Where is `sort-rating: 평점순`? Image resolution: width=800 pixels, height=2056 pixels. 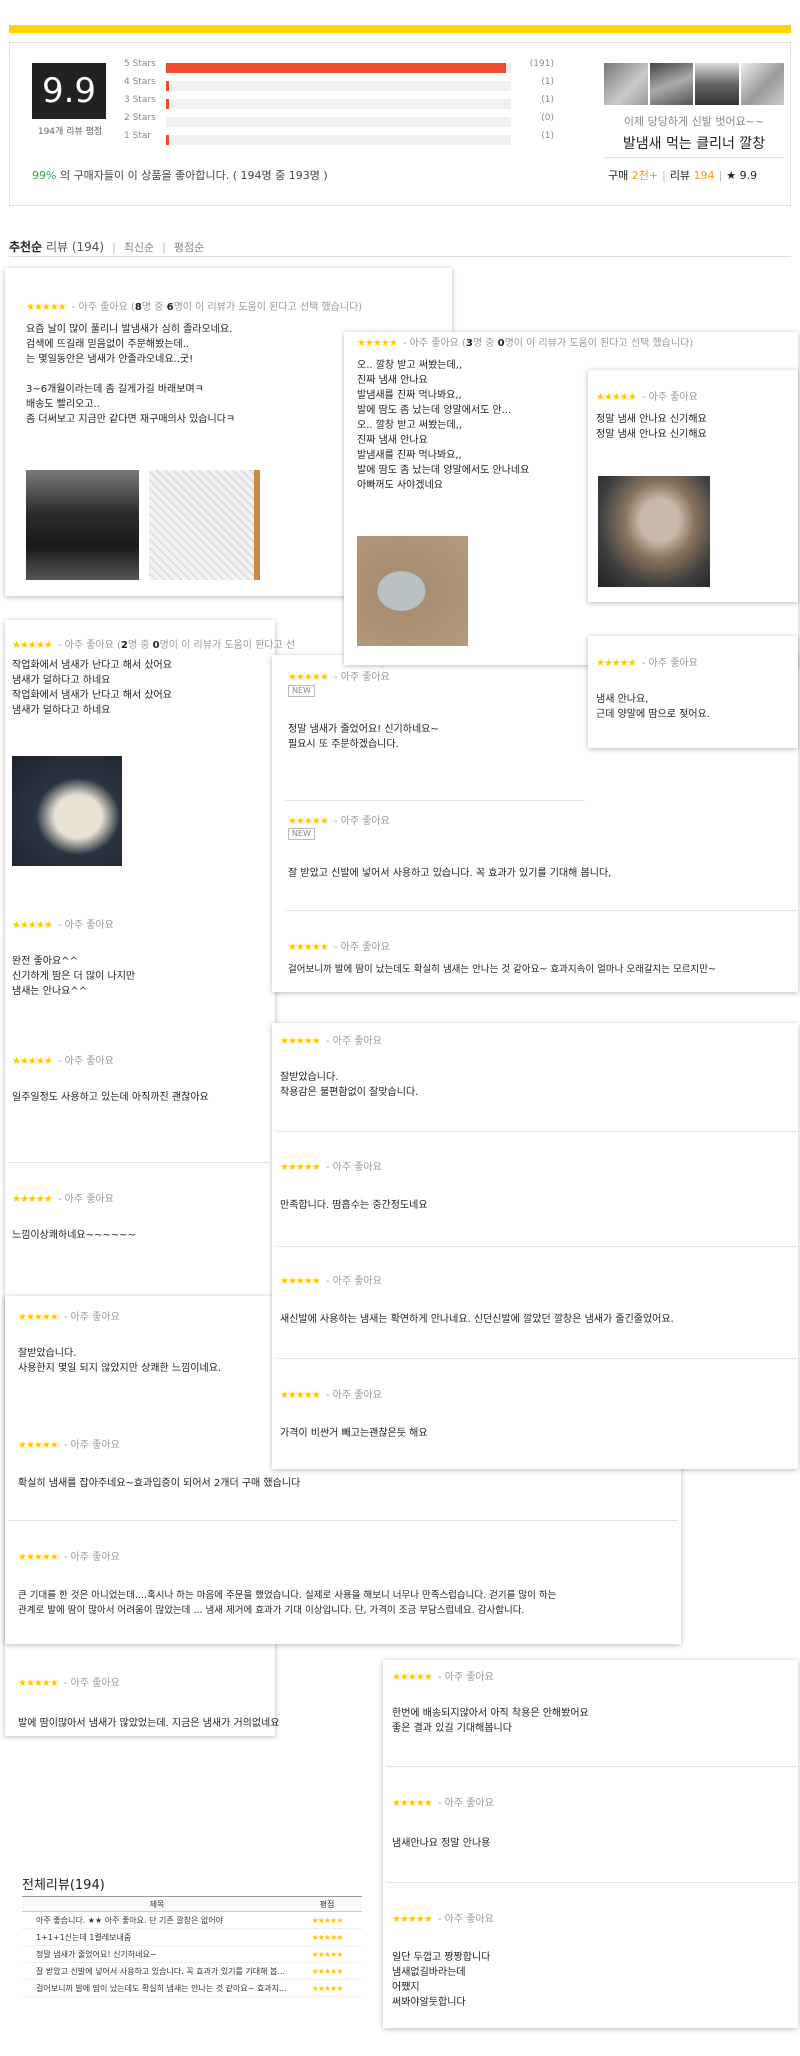 sort-rating: 평점순 is located at coordinates (189, 247).